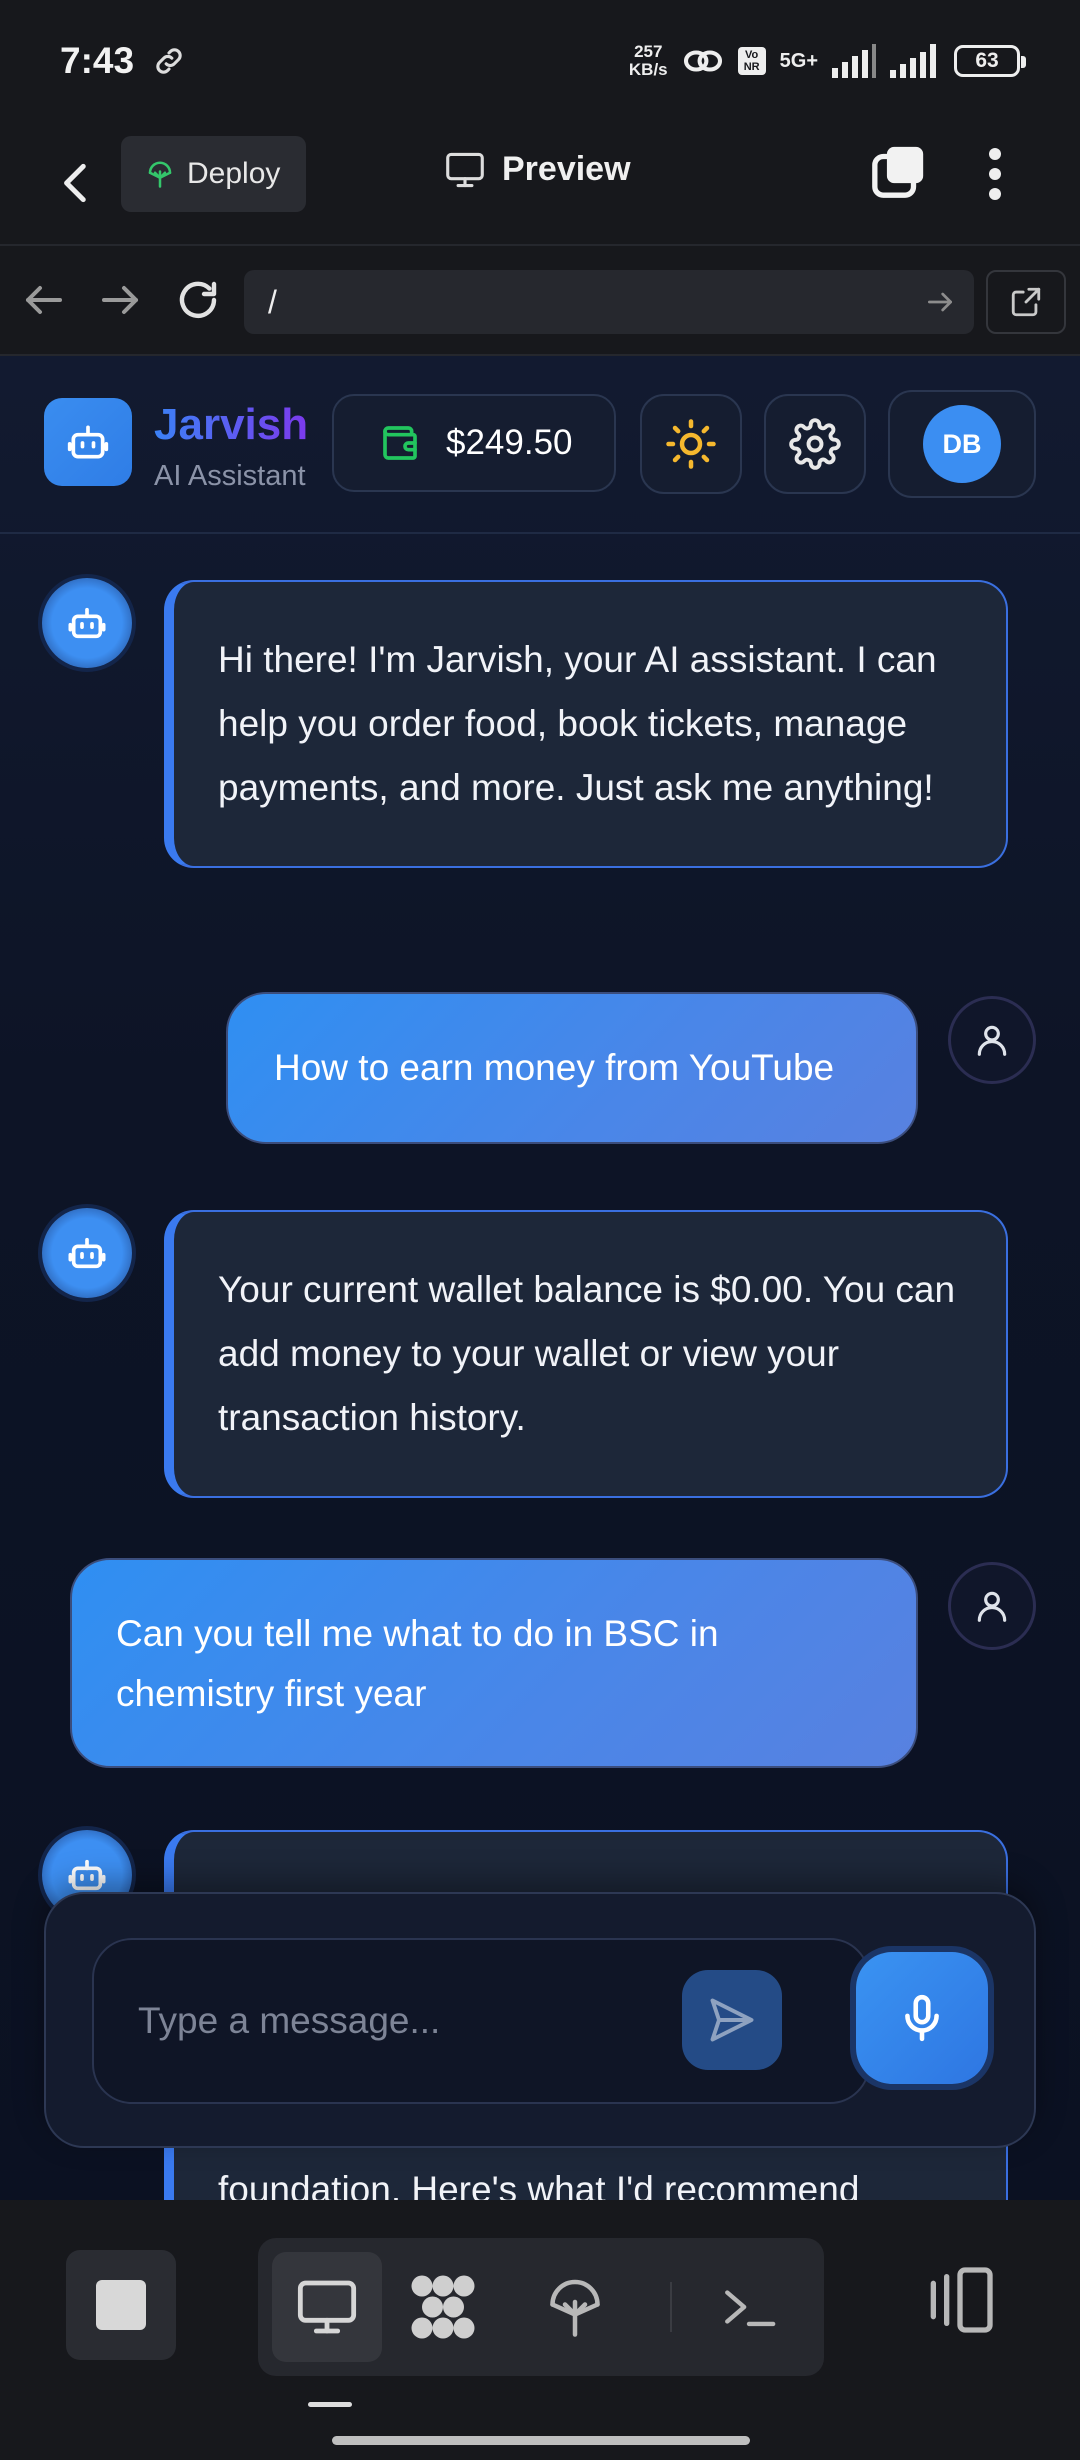  Describe the element at coordinates (648, 60) in the screenshot. I see `net-speed: 257 KB/s` at that location.